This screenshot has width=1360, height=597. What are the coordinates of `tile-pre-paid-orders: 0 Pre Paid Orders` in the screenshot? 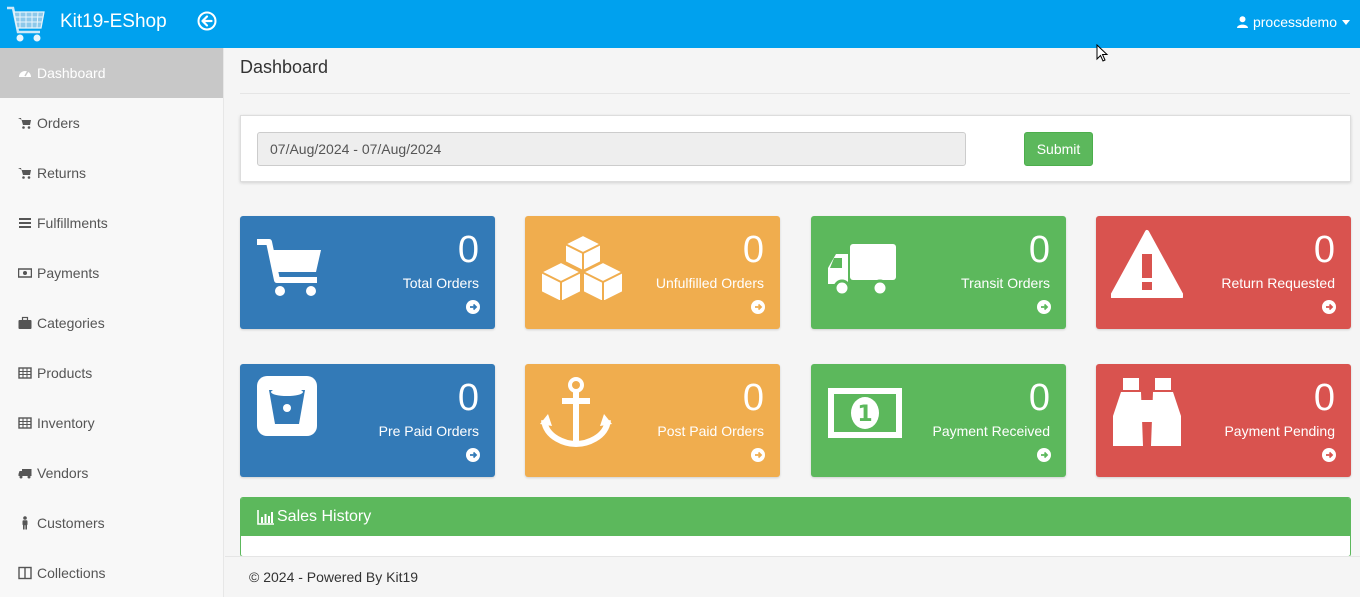 It's located at (367, 420).